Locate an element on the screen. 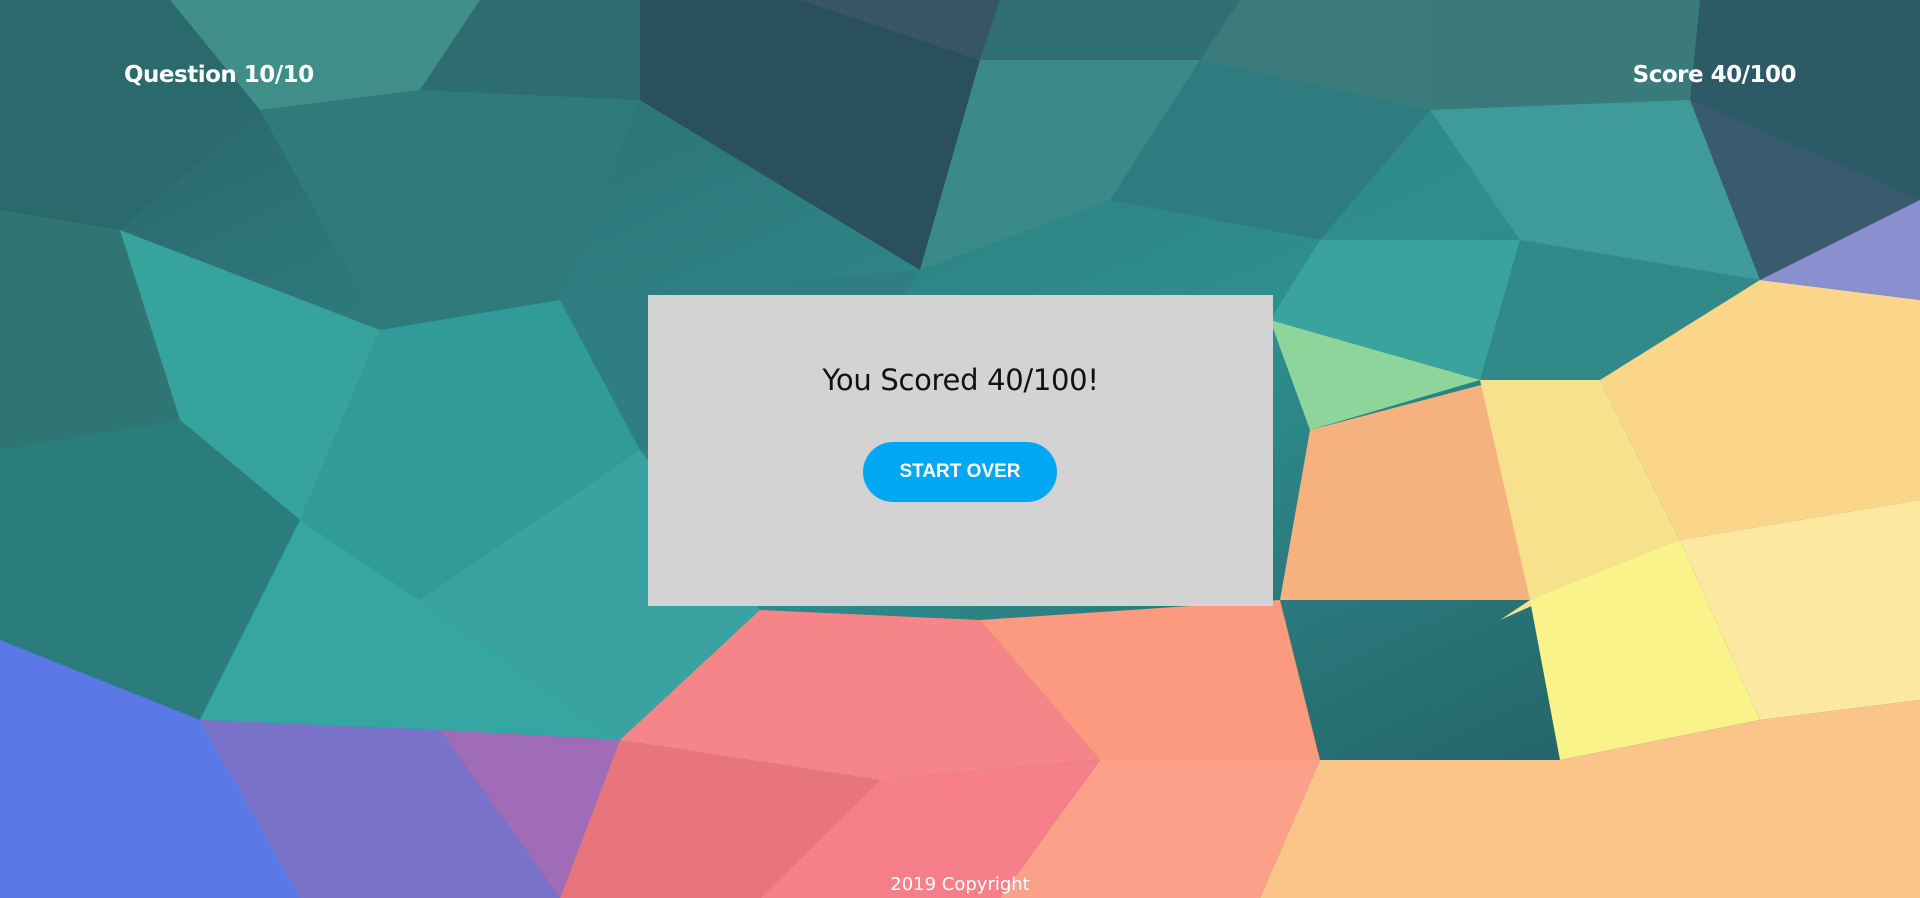 The width and height of the screenshot is (1920, 898). result-card: You Scored 40/100! START OVER is located at coordinates (960, 450).